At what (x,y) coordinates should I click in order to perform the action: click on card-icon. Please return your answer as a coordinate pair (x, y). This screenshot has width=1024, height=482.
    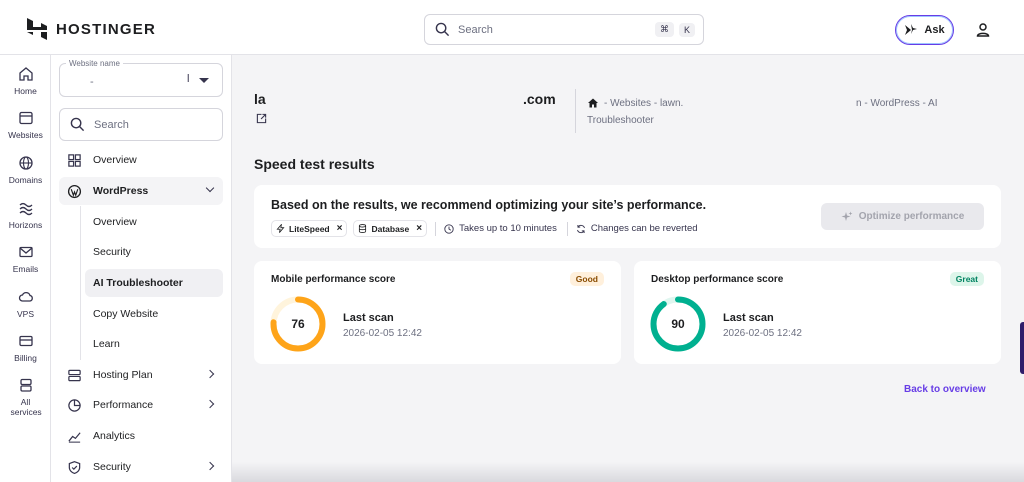
    Looking at the image, I should click on (25, 341).